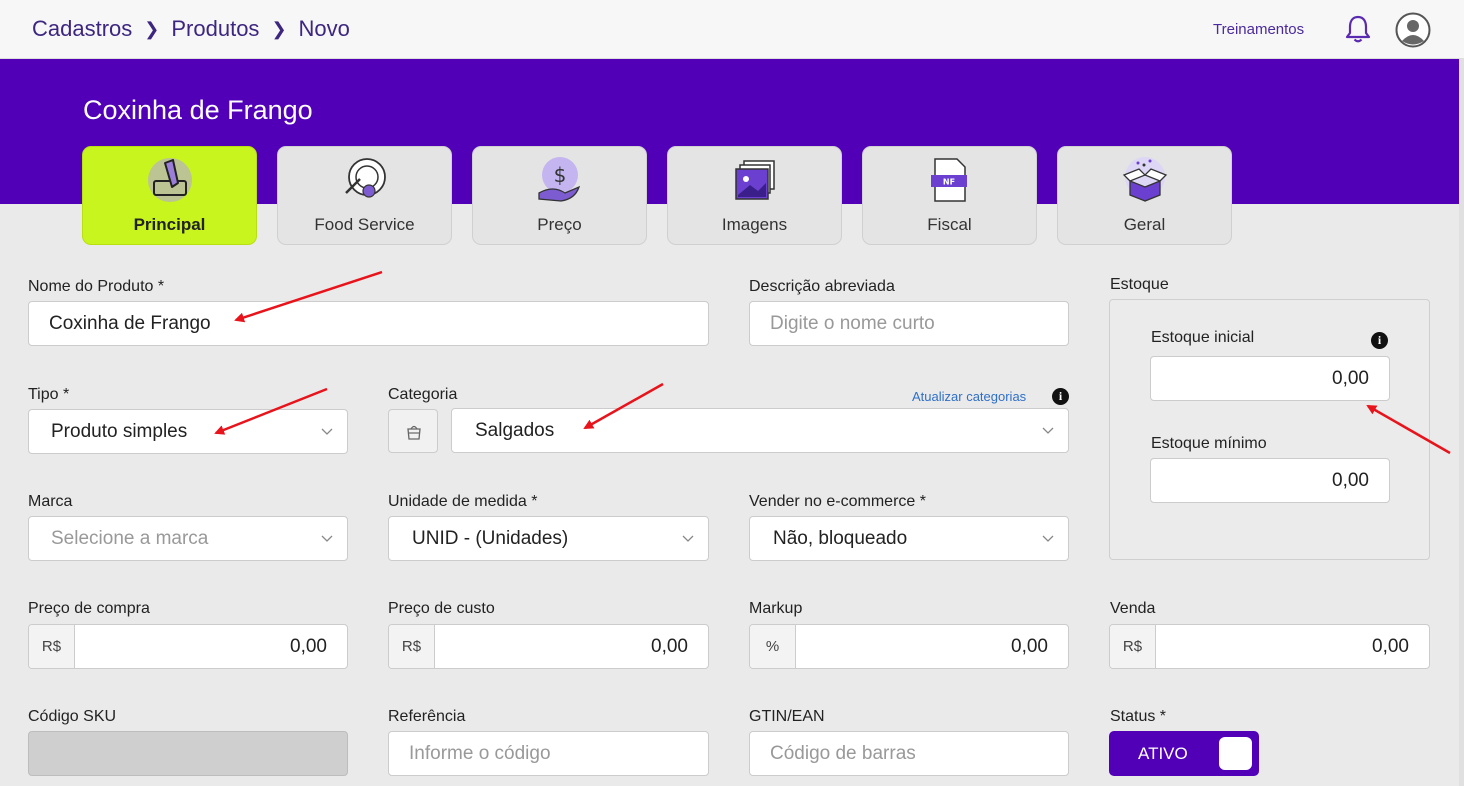 The height and width of the screenshot is (786, 1464). I want to click on referencia-placeholder: Informe o código, so click(480, 753).